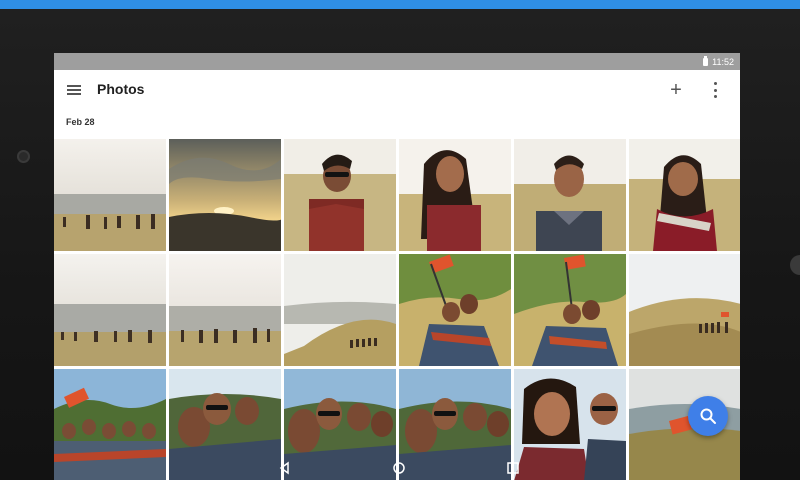 This screenshot has width=800, height=480. Describe the element at coordinates (513, 468) in the screenshot. I see `recent-apps-icon` at that location.